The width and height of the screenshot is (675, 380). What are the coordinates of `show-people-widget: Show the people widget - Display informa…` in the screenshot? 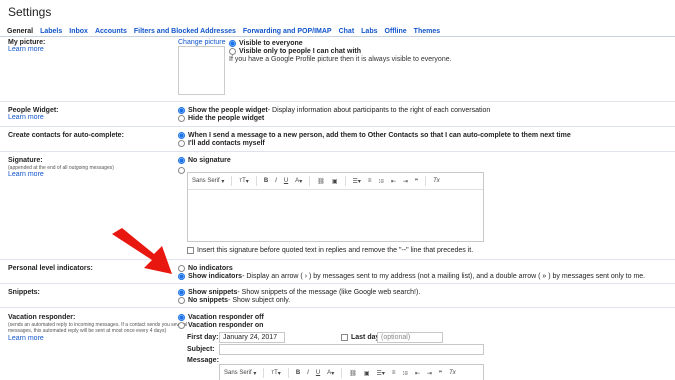 It's located at (334, 110).